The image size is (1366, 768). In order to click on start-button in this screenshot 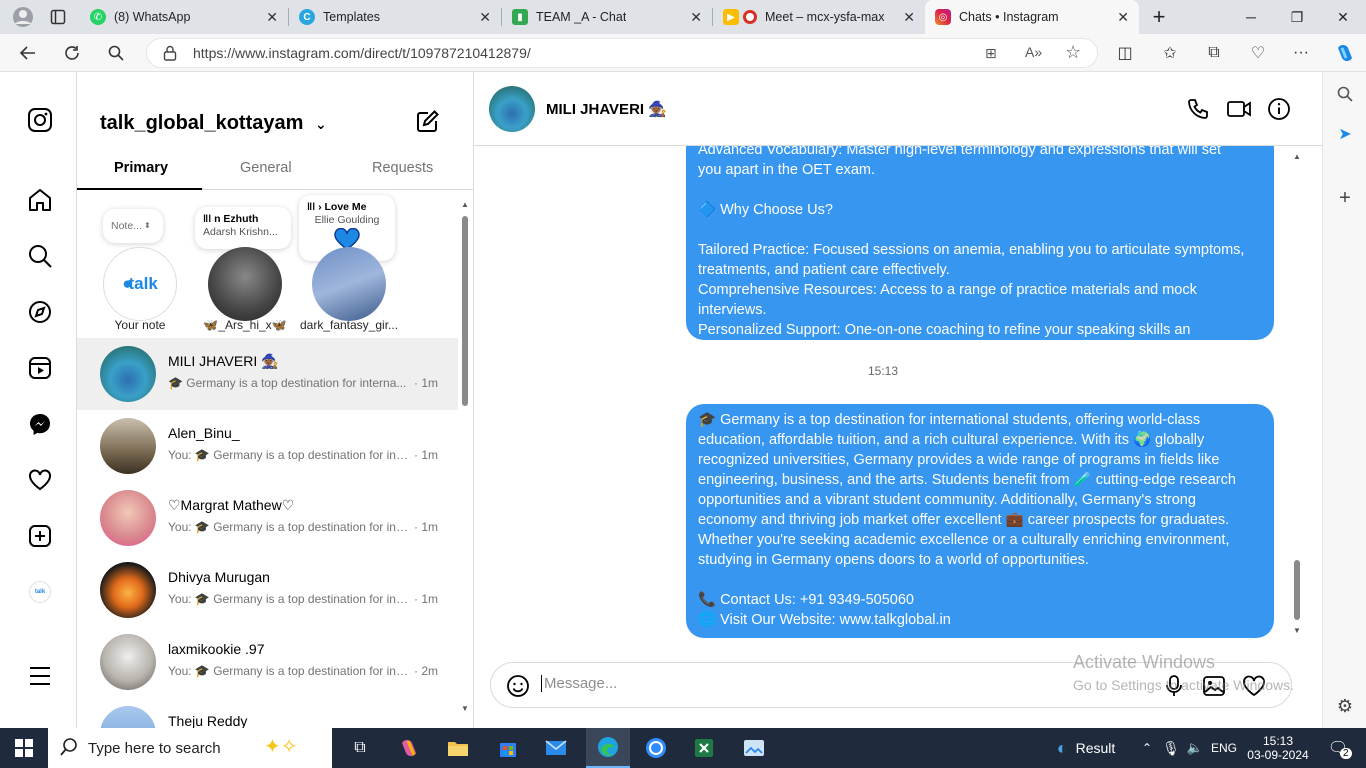, I will do `click(24, 748)`.